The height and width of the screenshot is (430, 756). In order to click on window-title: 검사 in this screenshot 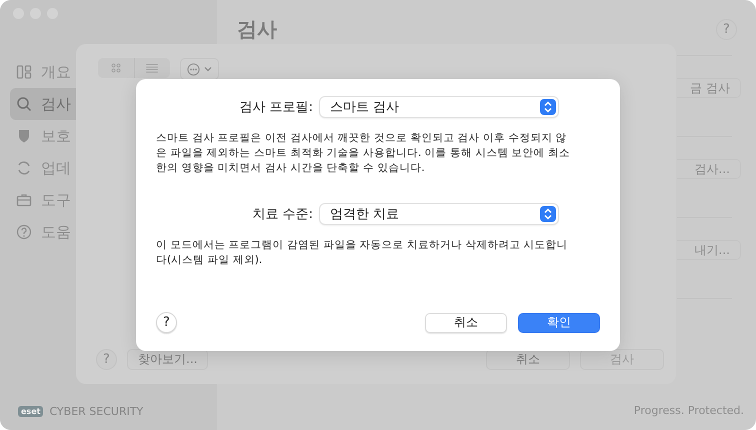, I will do `click(257, 29)`.